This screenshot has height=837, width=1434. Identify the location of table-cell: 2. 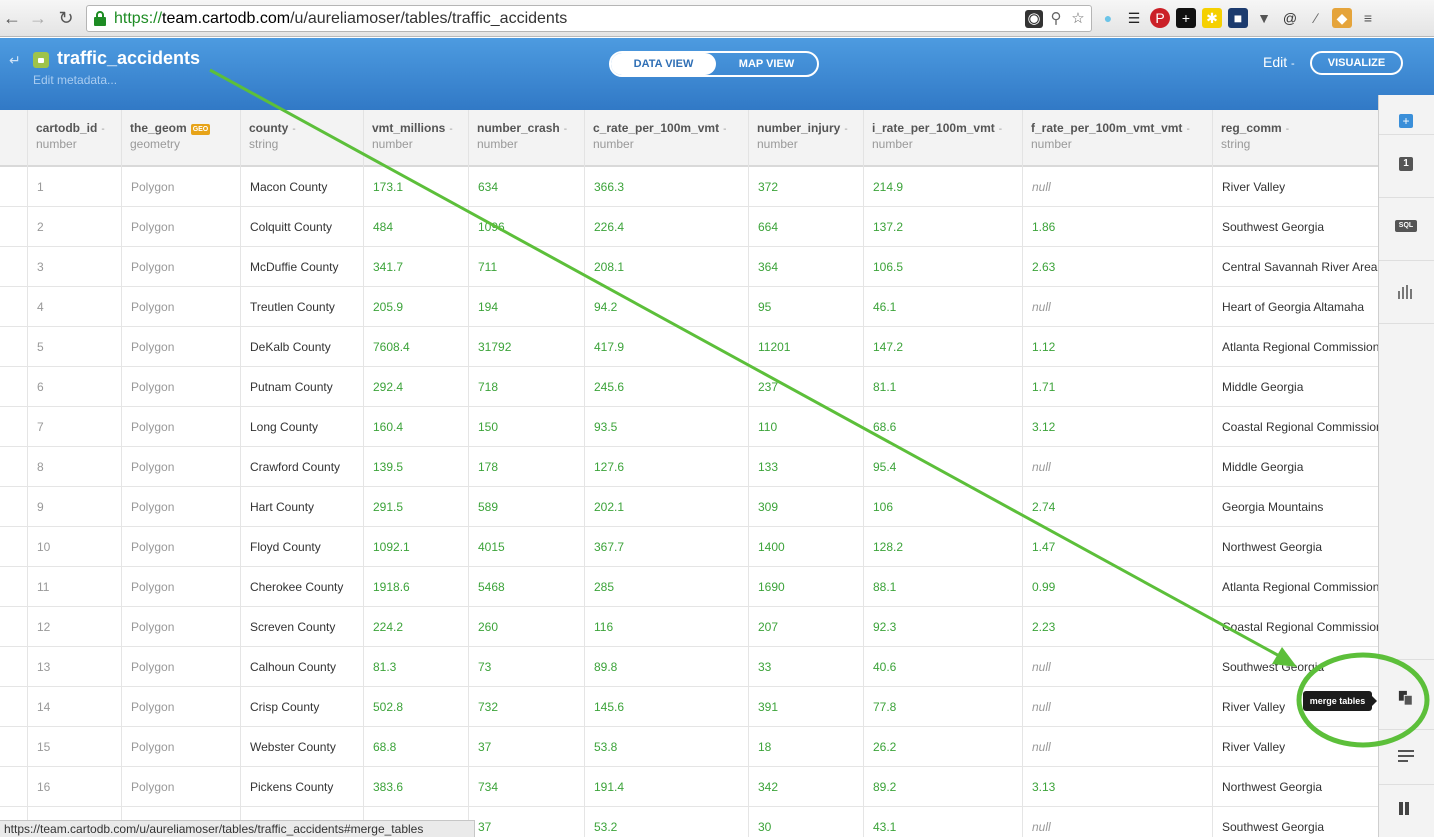
(74, 227).